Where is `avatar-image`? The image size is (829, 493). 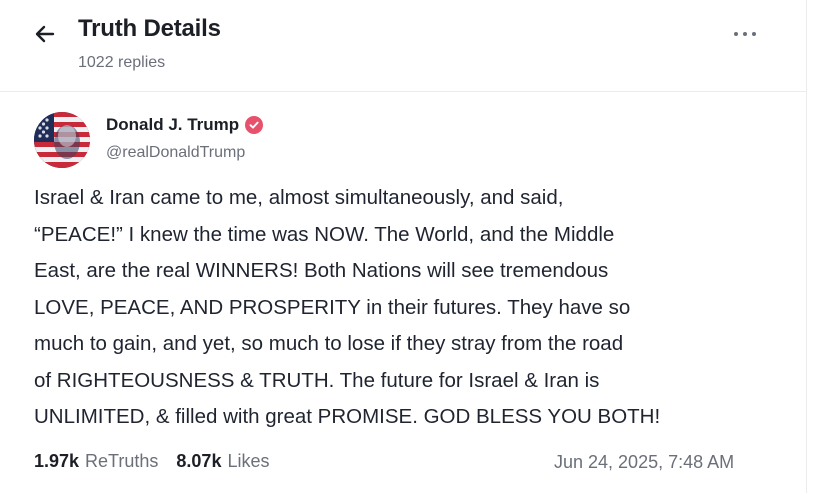
avatar-image is located at coordinates (62, 140).